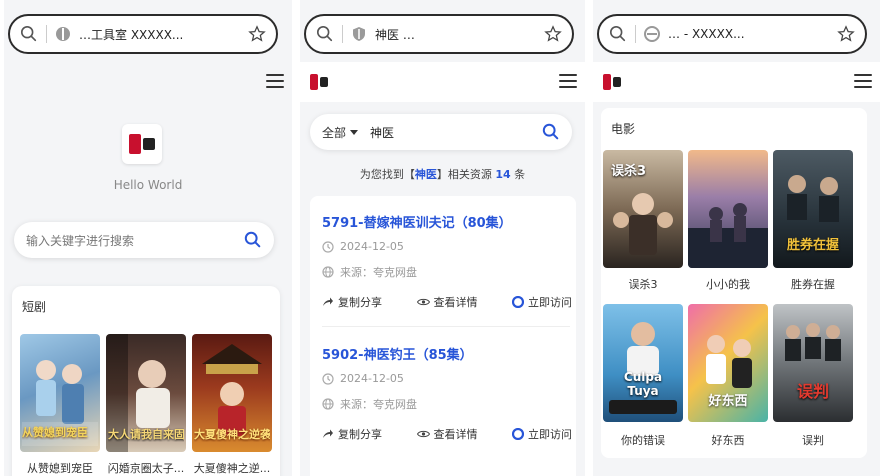  Describe the element at coordinates (34, 307) in the screenshot. I see `section-title: 短剧` at that location.